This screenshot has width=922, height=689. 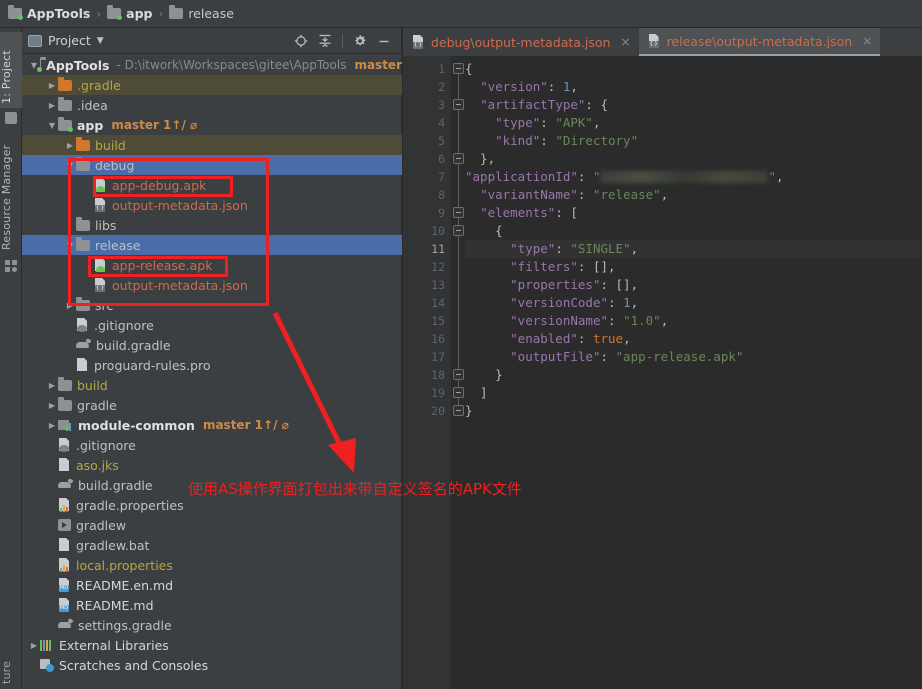 What do you see at coordinates (212, 105) in the screenshot?
I see `tree-row-idea-dir: ▶ .idea` at bounding box center [212, 105].